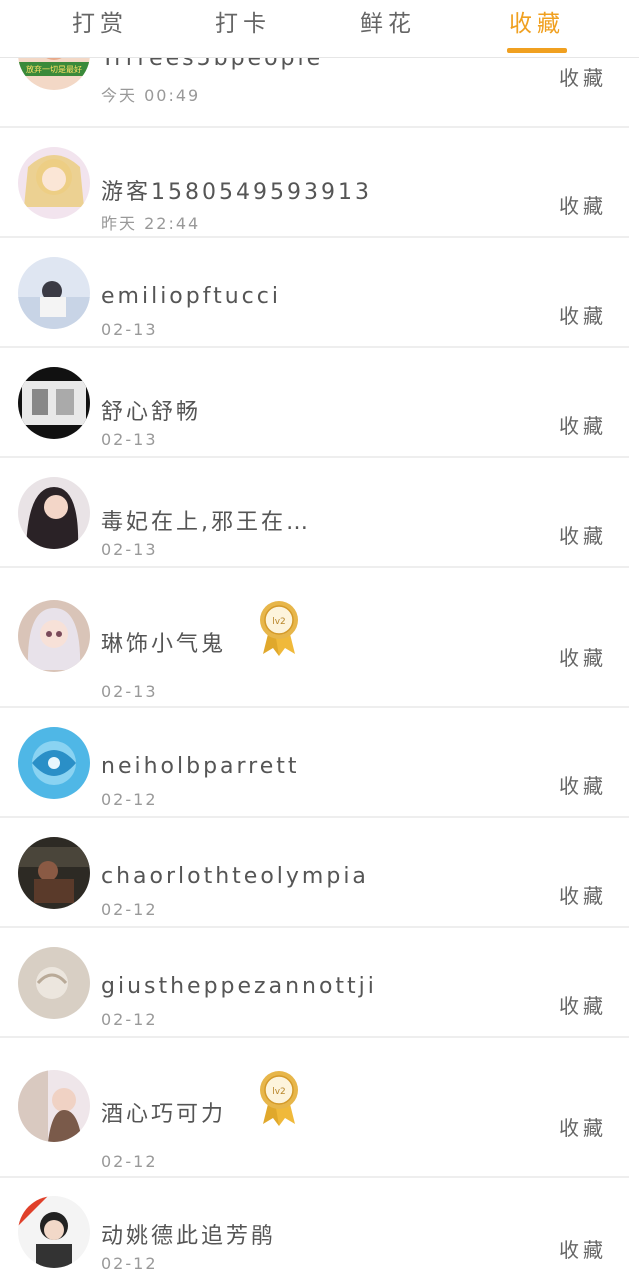 This screenshot has height=1280, width=639. Describe the element at coordinates (239, 986) in the screenshot. I see `user-name: giustheppezannottji` at that location.